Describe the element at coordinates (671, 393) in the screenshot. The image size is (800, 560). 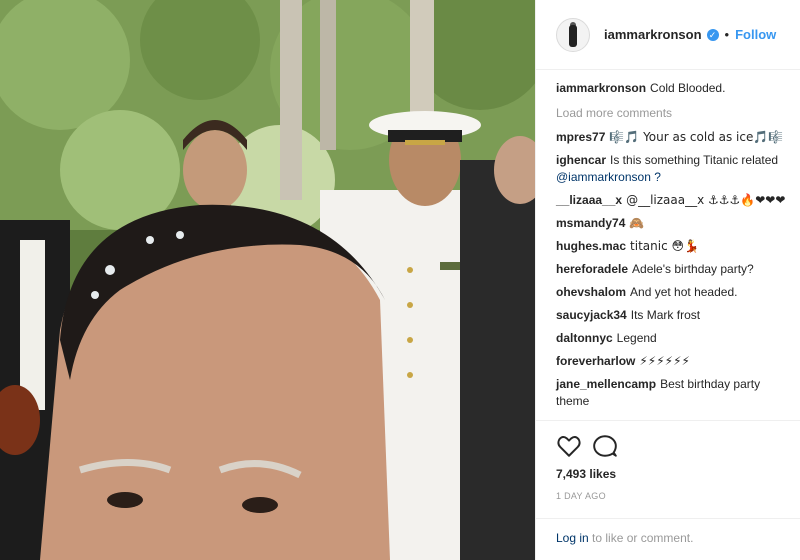
I see `comment-item: jane_mellencamp Best birthday party theme` at that location.